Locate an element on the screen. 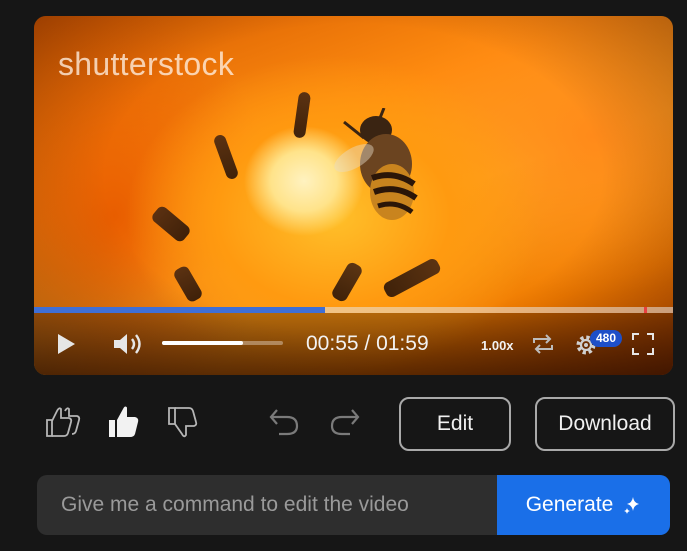 The height and width of the screenshot is (551, 687). quality-badge: 480 is located at coordinates (606, 338).